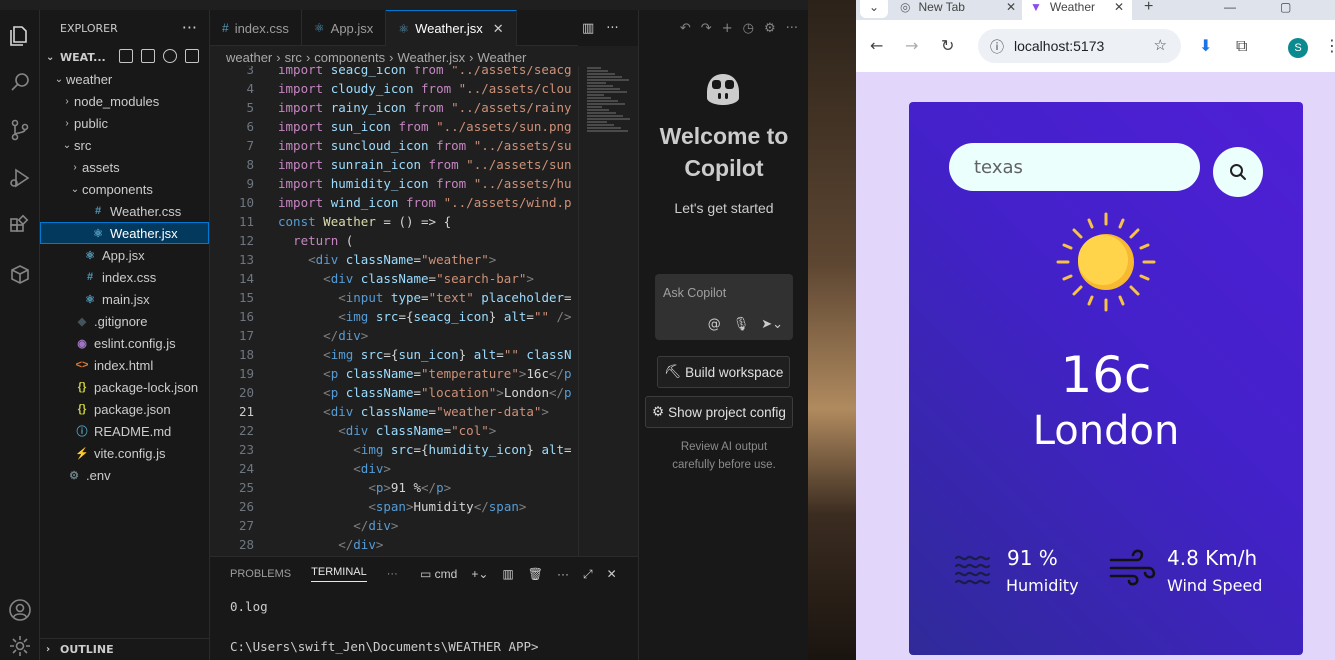 Image resolution: width=1335 pixels, height=660 pixels. I want to click on settings-gear-icon, so click(20, 645).